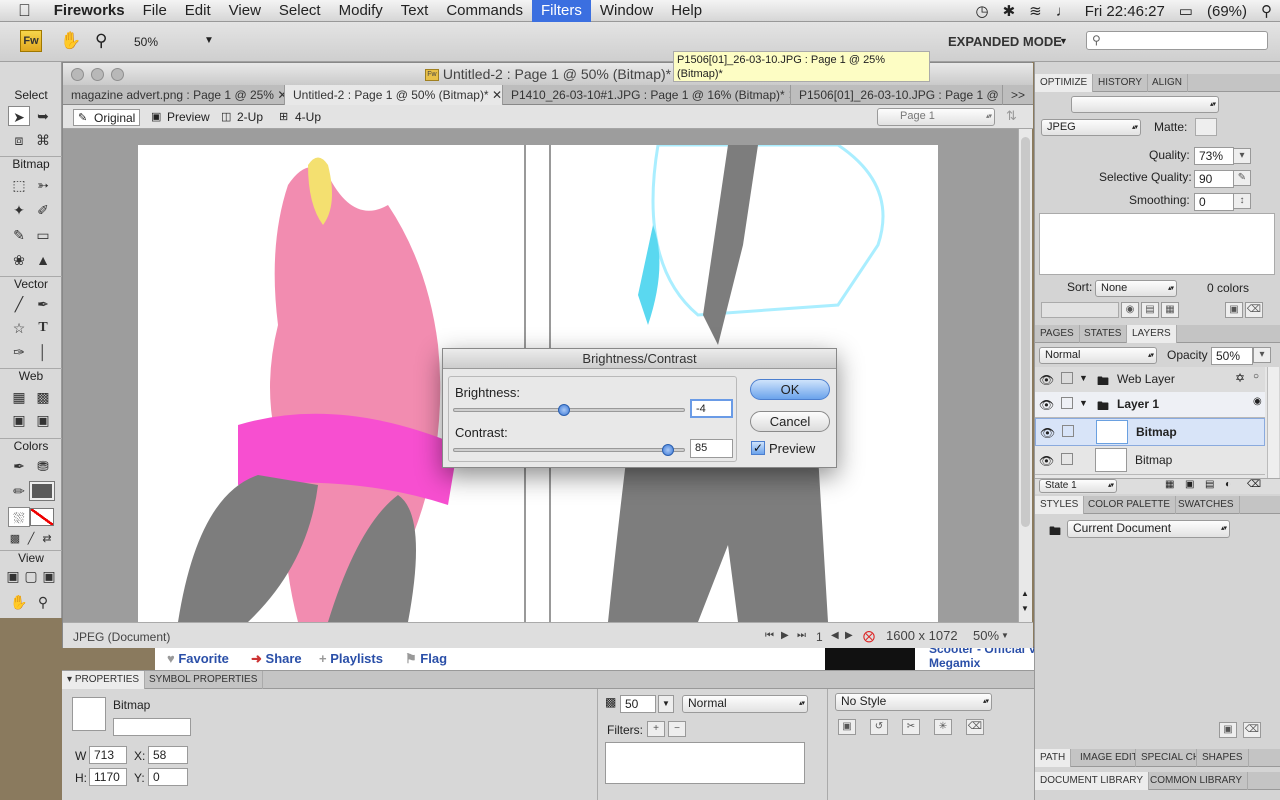 The height and width of the screenshot is (800, 1280). Describe the element at coordinates (1232, 356) in the screenshot. I see `layer-opacity-input: 50%` at that location.